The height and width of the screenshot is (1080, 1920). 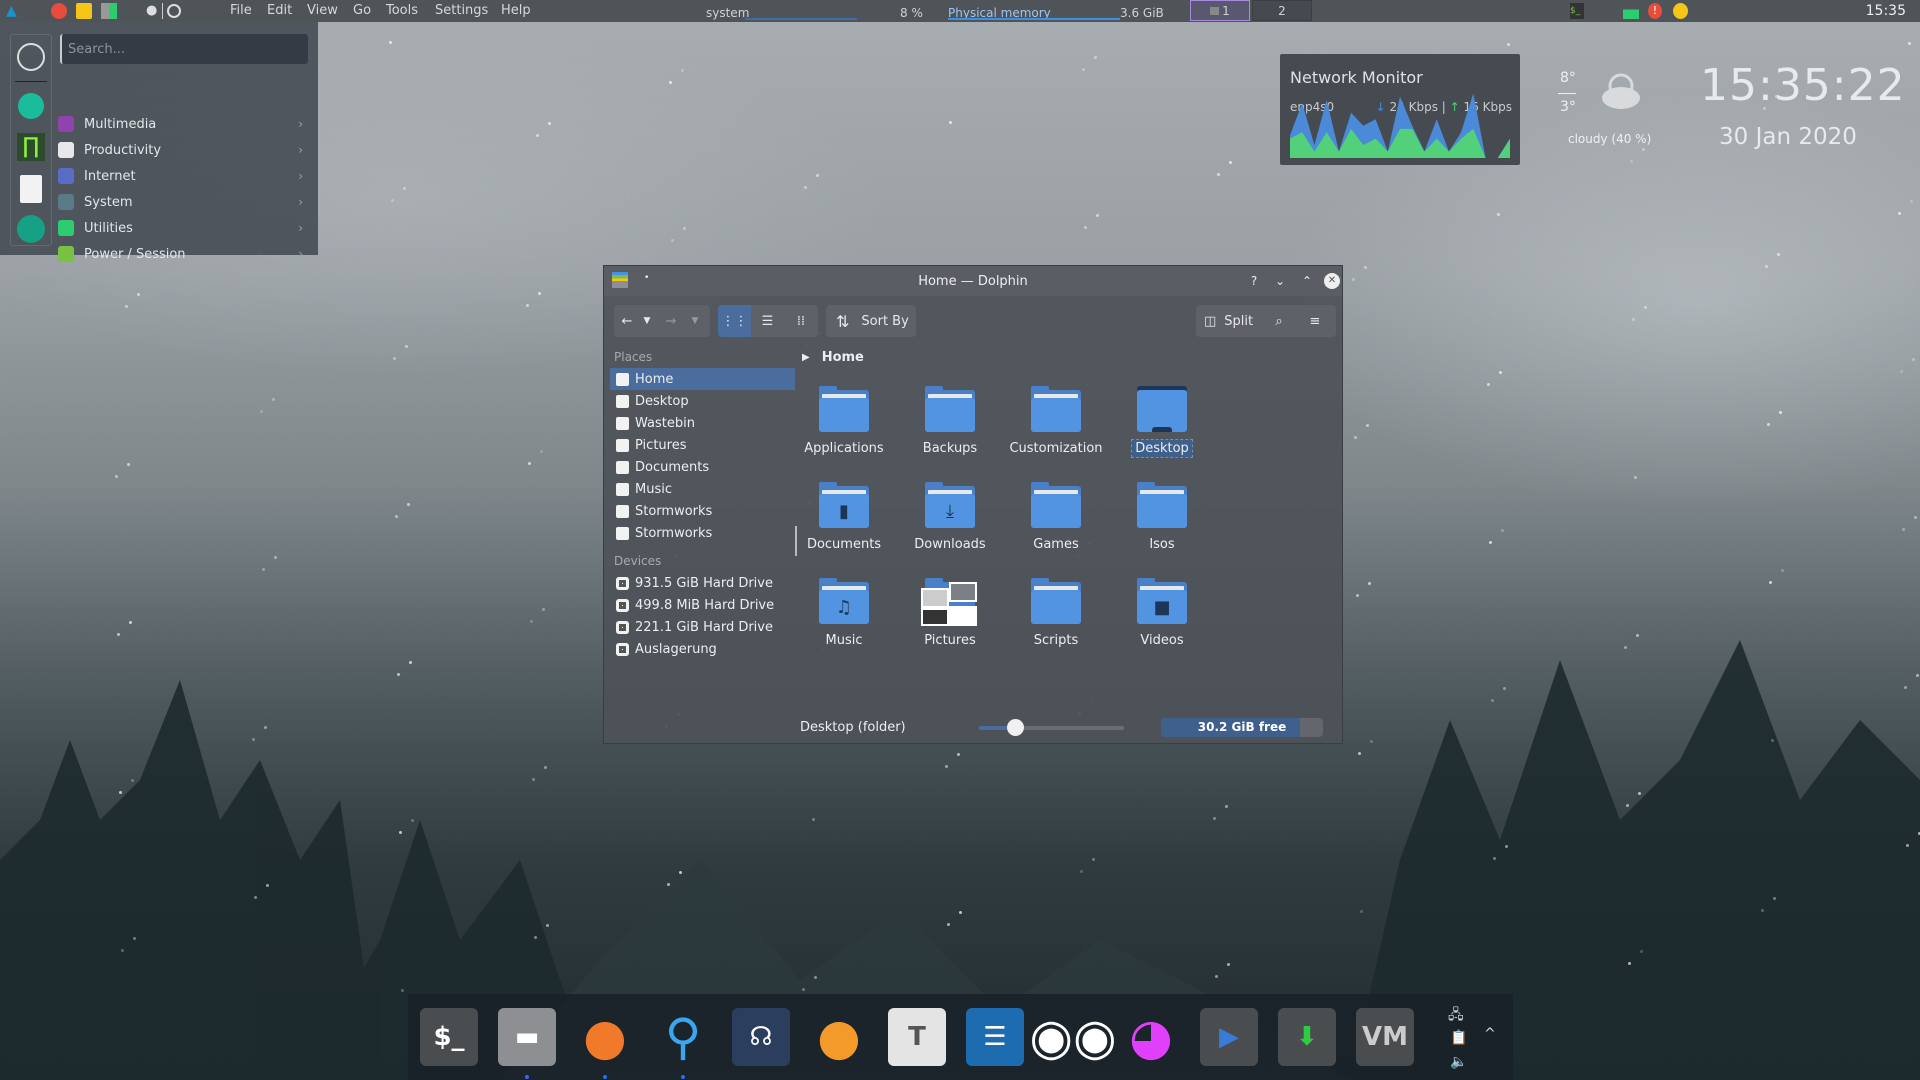 I want to click on notes-icon, so click(x=84, y=11).